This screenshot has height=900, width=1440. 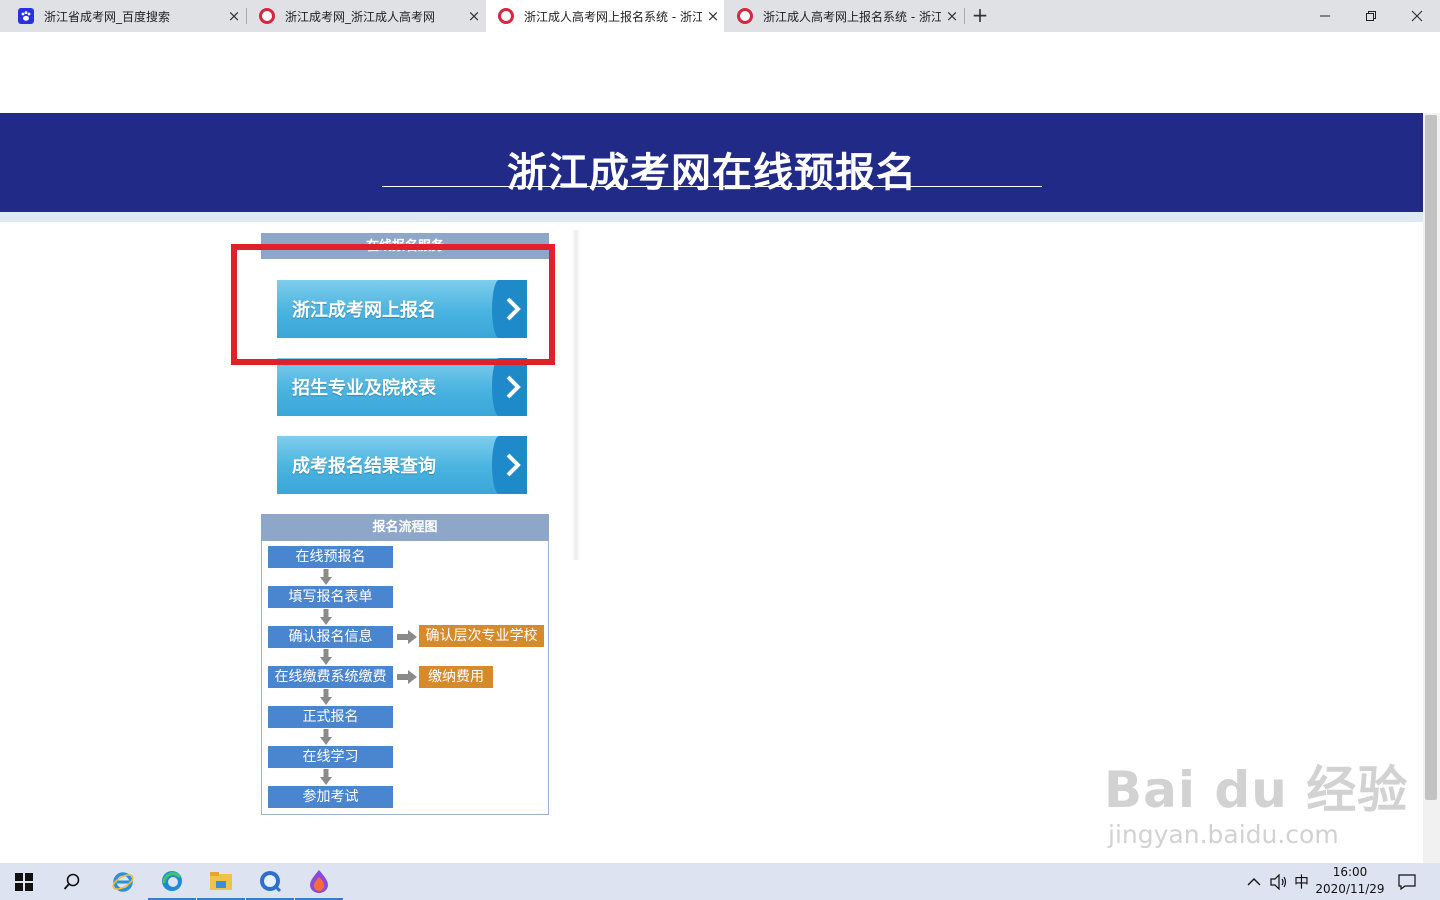 I want to click on notification-center-button, so click(x=1407, y=881).